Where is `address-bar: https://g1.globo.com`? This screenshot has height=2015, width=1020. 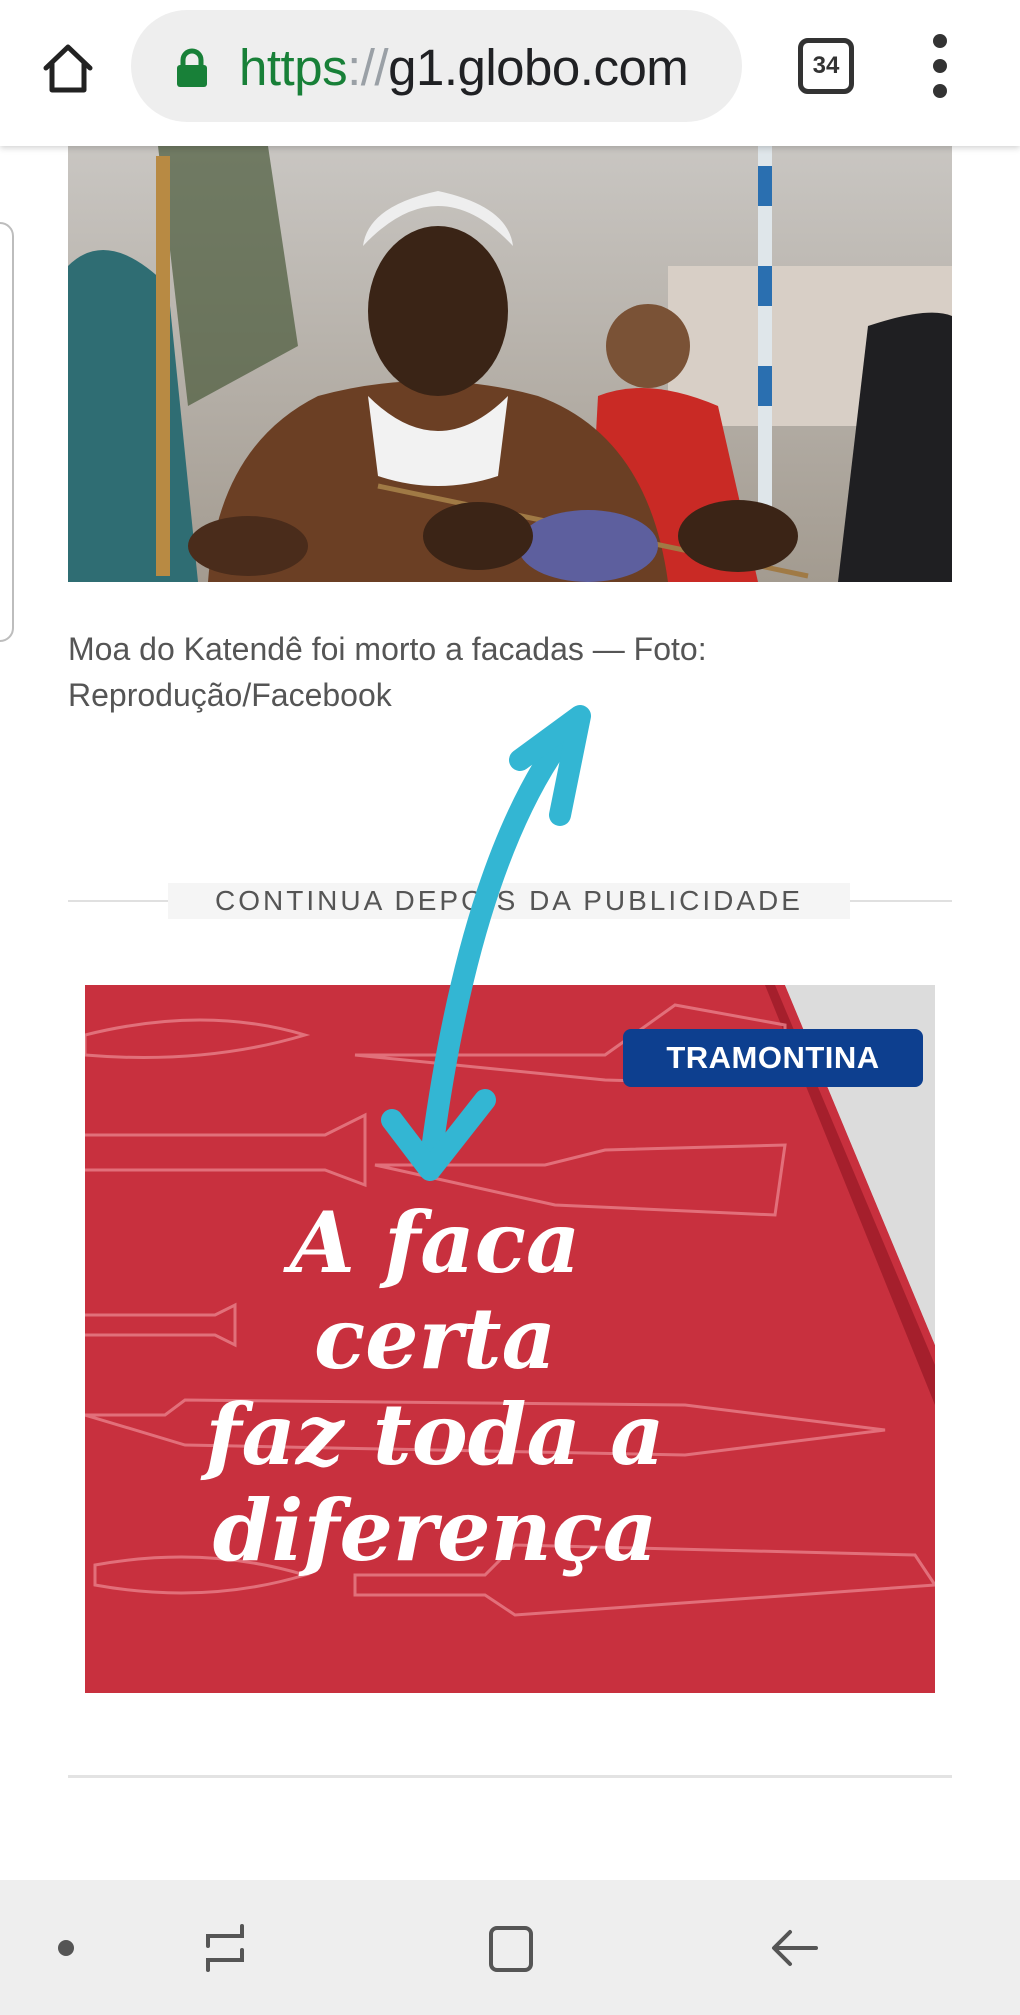
address-bar: https://g1.globo.com is located at coordinates (436, 66).